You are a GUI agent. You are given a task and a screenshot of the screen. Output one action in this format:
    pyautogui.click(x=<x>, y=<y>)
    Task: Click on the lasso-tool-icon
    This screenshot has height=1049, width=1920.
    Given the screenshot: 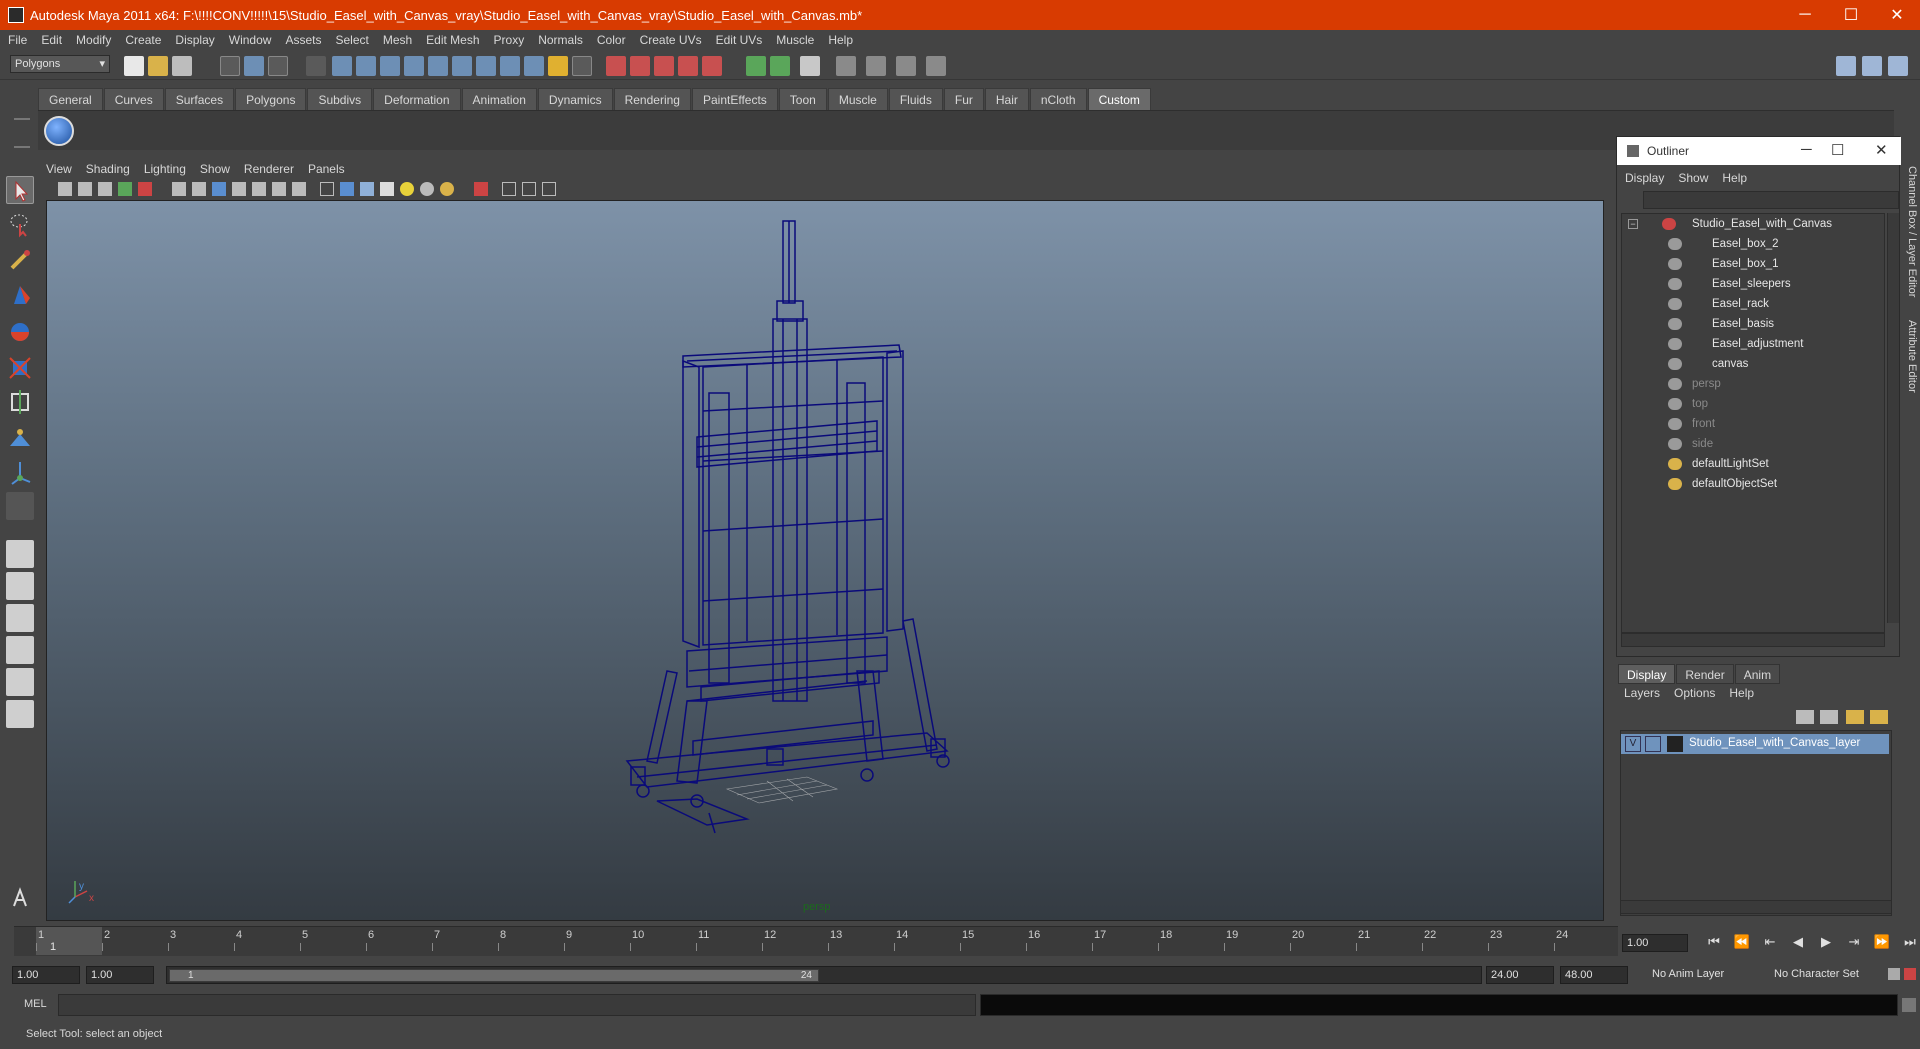 What is the action you would take?
    pyautogui.click(x=20, y=224)
    